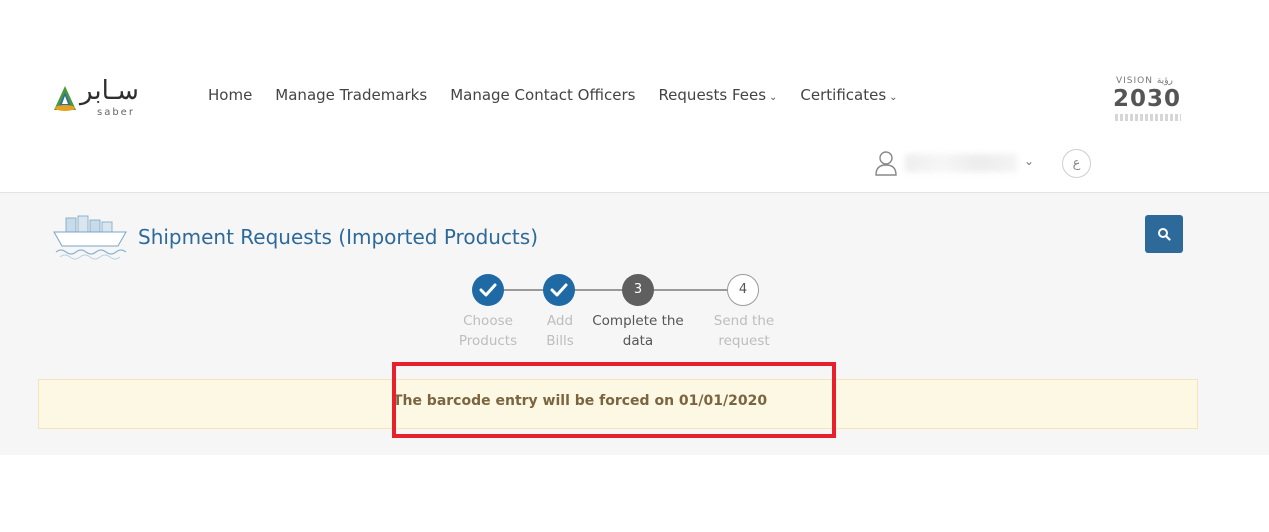  What do you see at coordinates (744, 331) in the screenshot?
I see `step-4-label: Send the request` at bounding box center [744, 331].